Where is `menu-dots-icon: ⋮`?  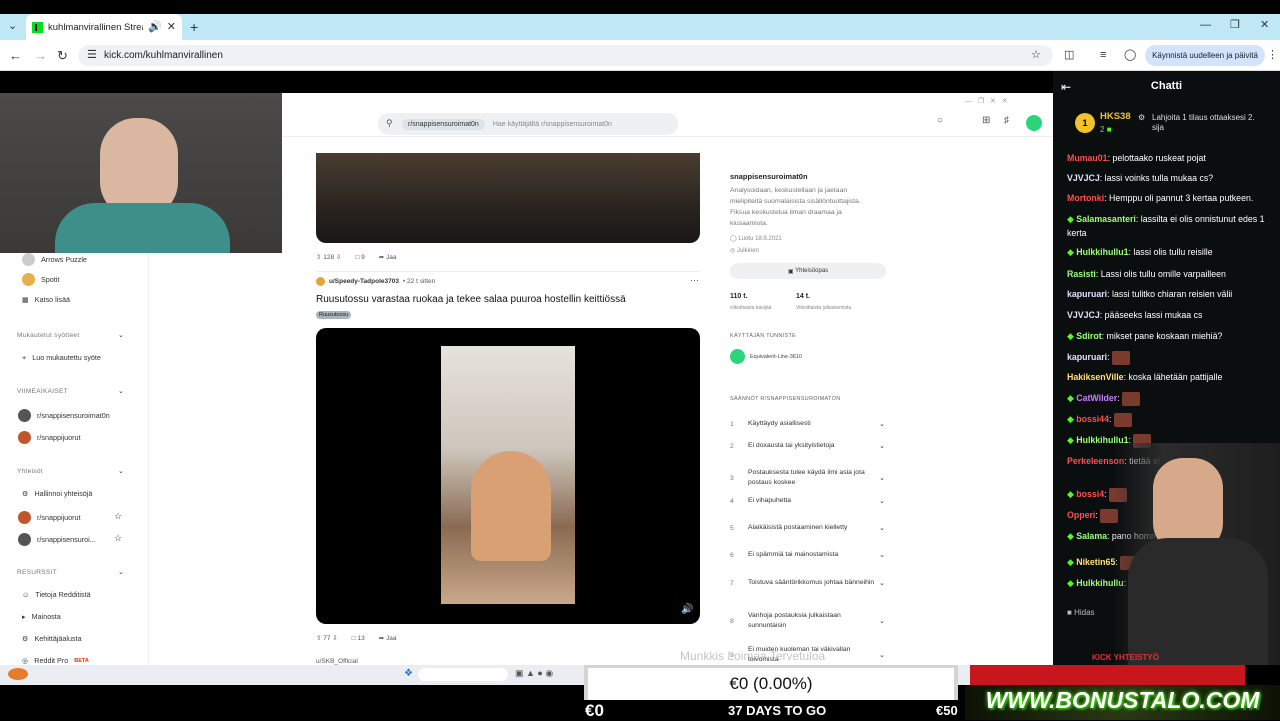
menu-dots-icon: ⋮ is located at coordinates (1272, 55).